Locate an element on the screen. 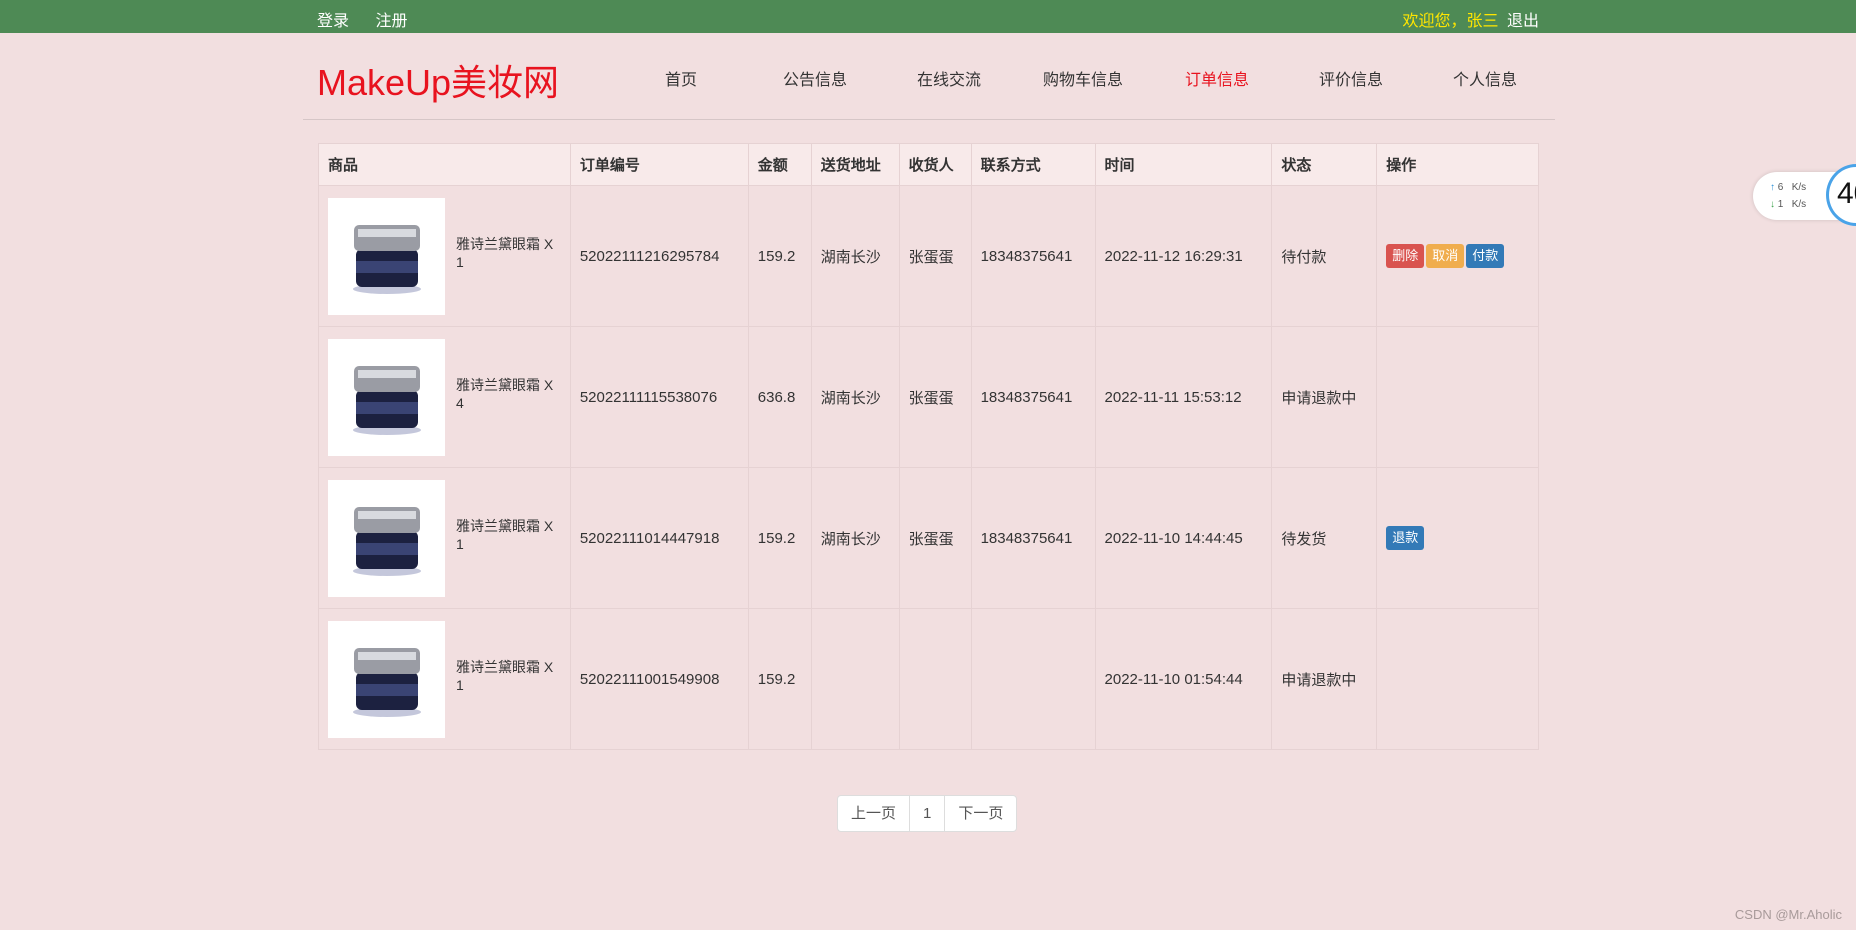 The image size is (1856, 930). nav-item-reviews: 评价信息 is located at coordinates (1351, 78).